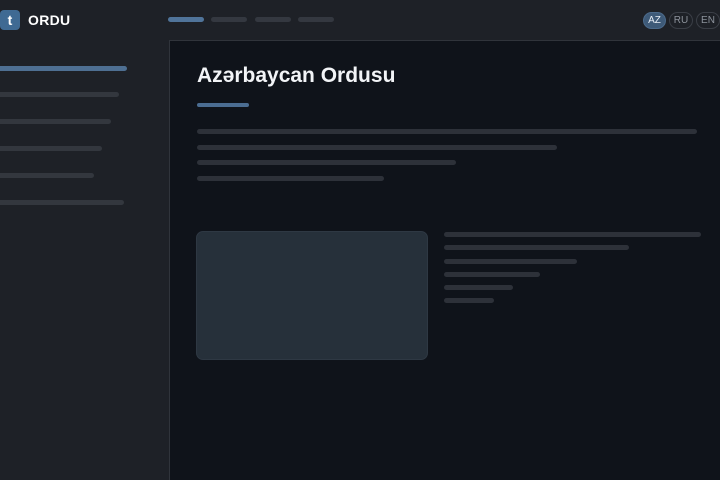  What do you see at coordinates (296, 75) in the screenshot?
I see `page-title: Azərbaycan Ordusu` at bounding box center [296, 75].